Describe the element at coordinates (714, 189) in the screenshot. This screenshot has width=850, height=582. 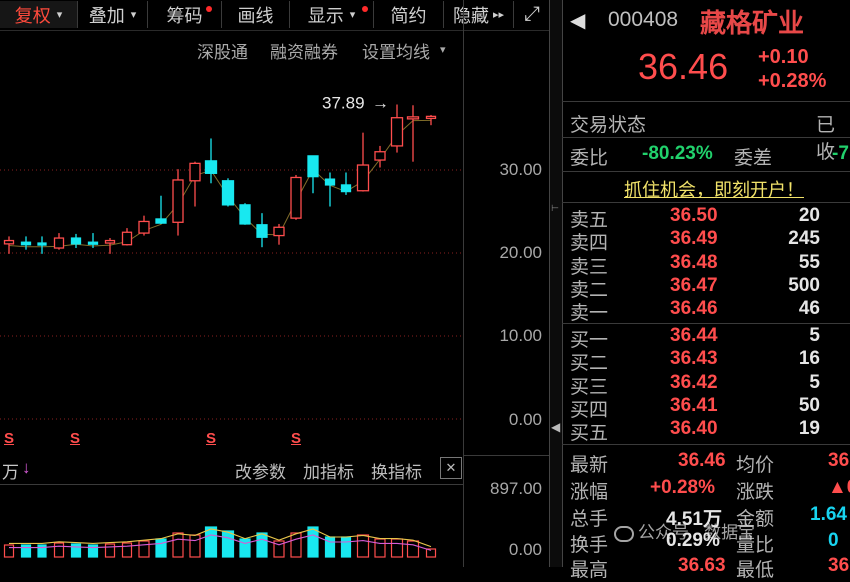
I see `open-account-promo-link: 抓住机会，即刻开户！` at that location.